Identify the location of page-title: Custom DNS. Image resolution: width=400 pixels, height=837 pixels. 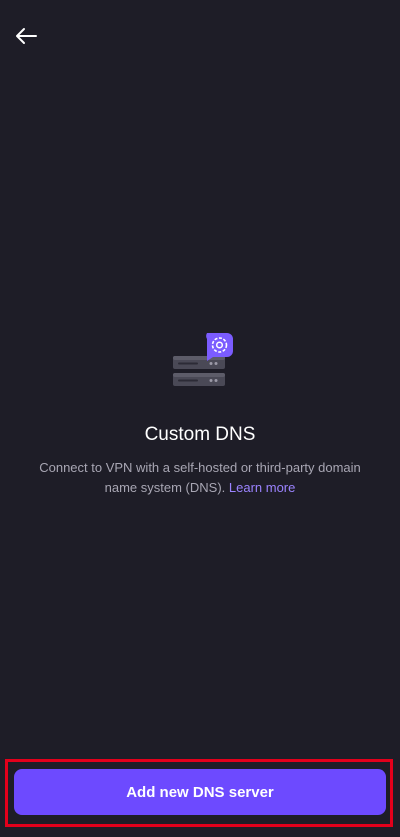
(200, 434).